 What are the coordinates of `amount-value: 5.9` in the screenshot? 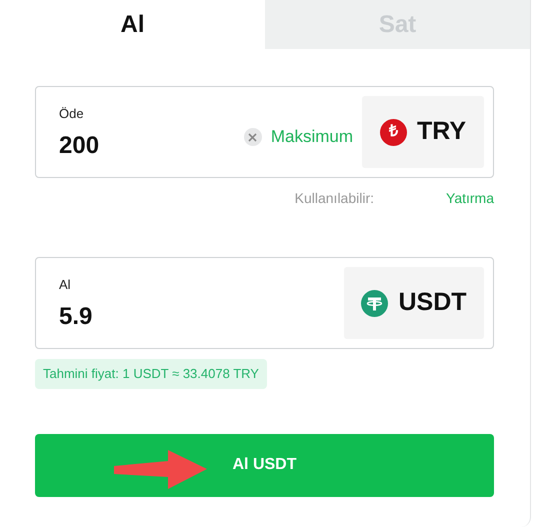 It's located at (76, 316).